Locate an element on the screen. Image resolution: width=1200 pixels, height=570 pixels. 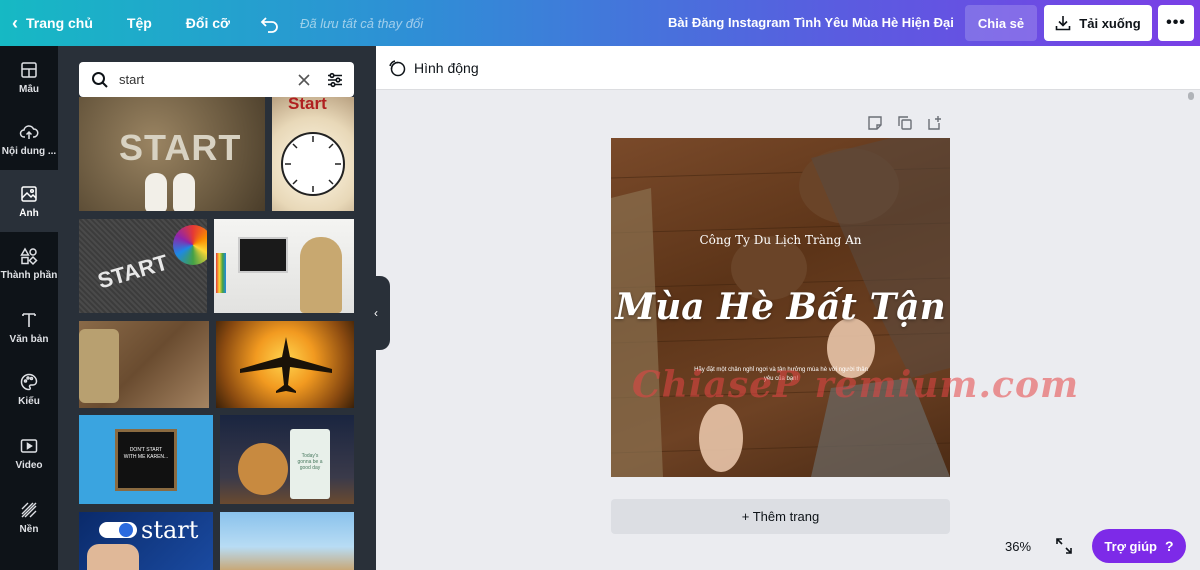
rail-label: Kiểu is located at coordinates (29, 401).